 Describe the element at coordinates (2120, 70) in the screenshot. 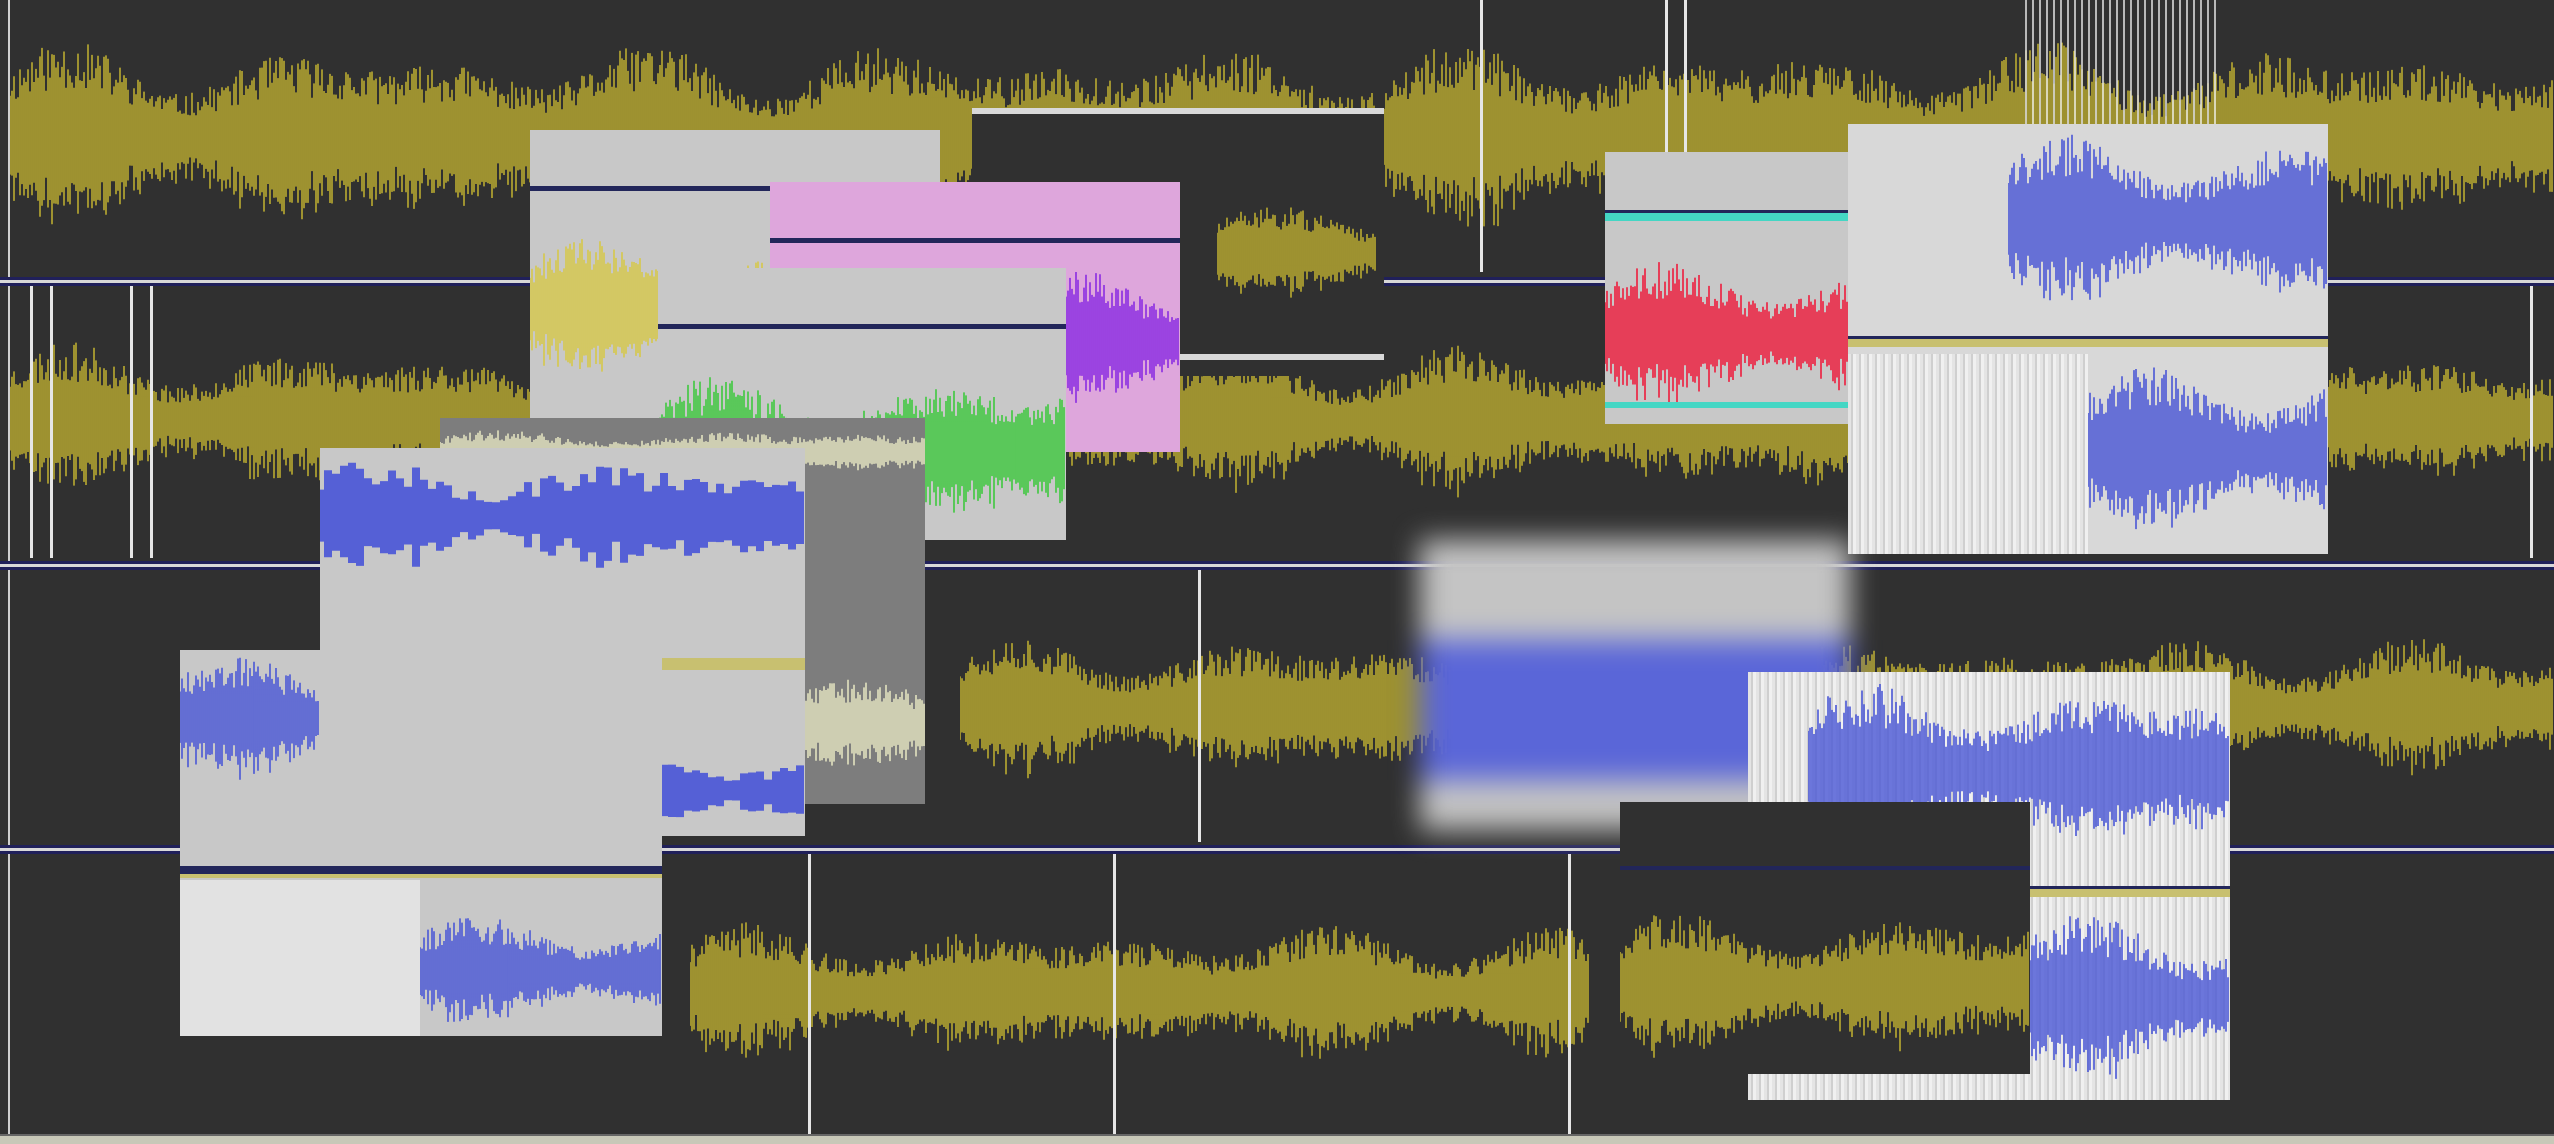

I see `marker-cluster` at that location.